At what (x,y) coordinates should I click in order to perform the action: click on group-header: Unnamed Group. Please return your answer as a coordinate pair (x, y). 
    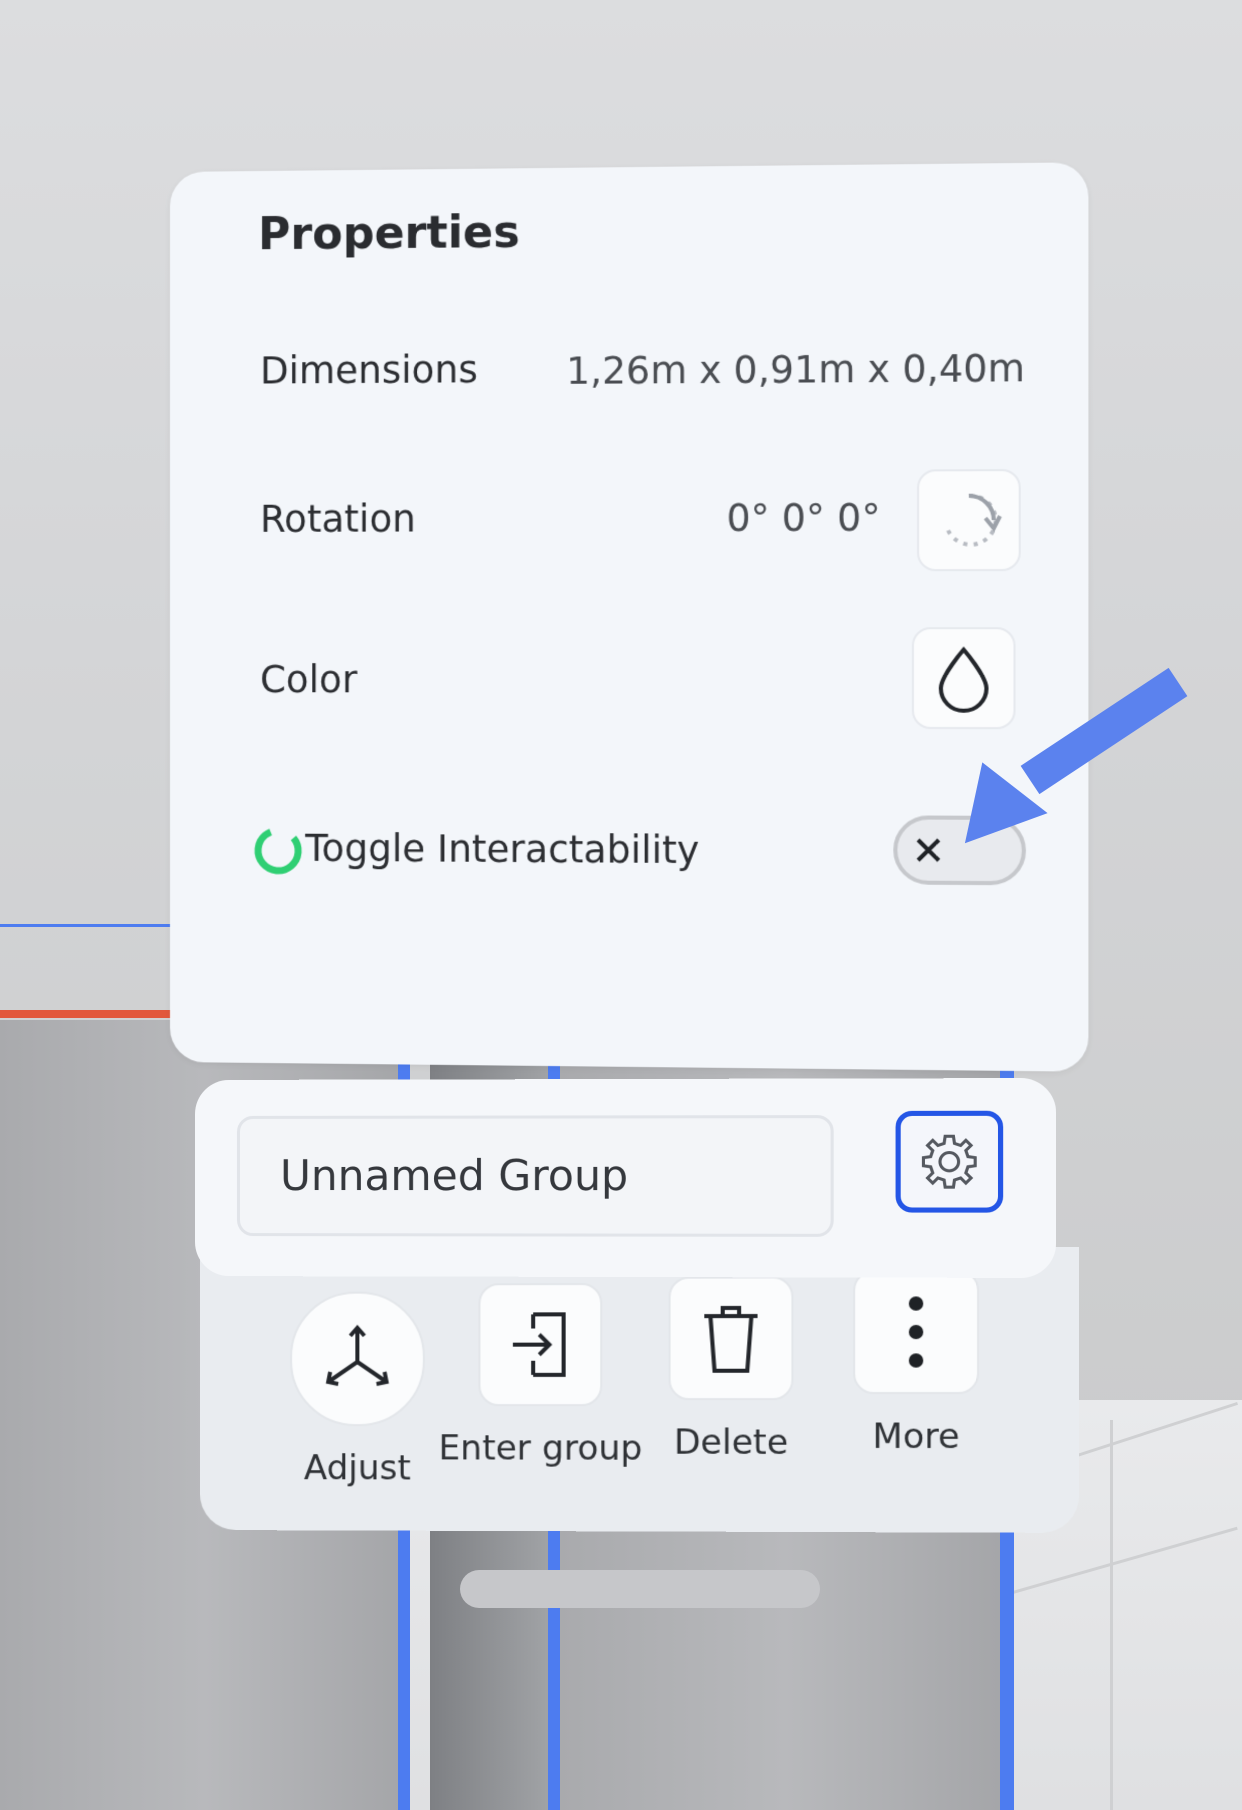
    Looking at the image, I should click on (626, 1178).